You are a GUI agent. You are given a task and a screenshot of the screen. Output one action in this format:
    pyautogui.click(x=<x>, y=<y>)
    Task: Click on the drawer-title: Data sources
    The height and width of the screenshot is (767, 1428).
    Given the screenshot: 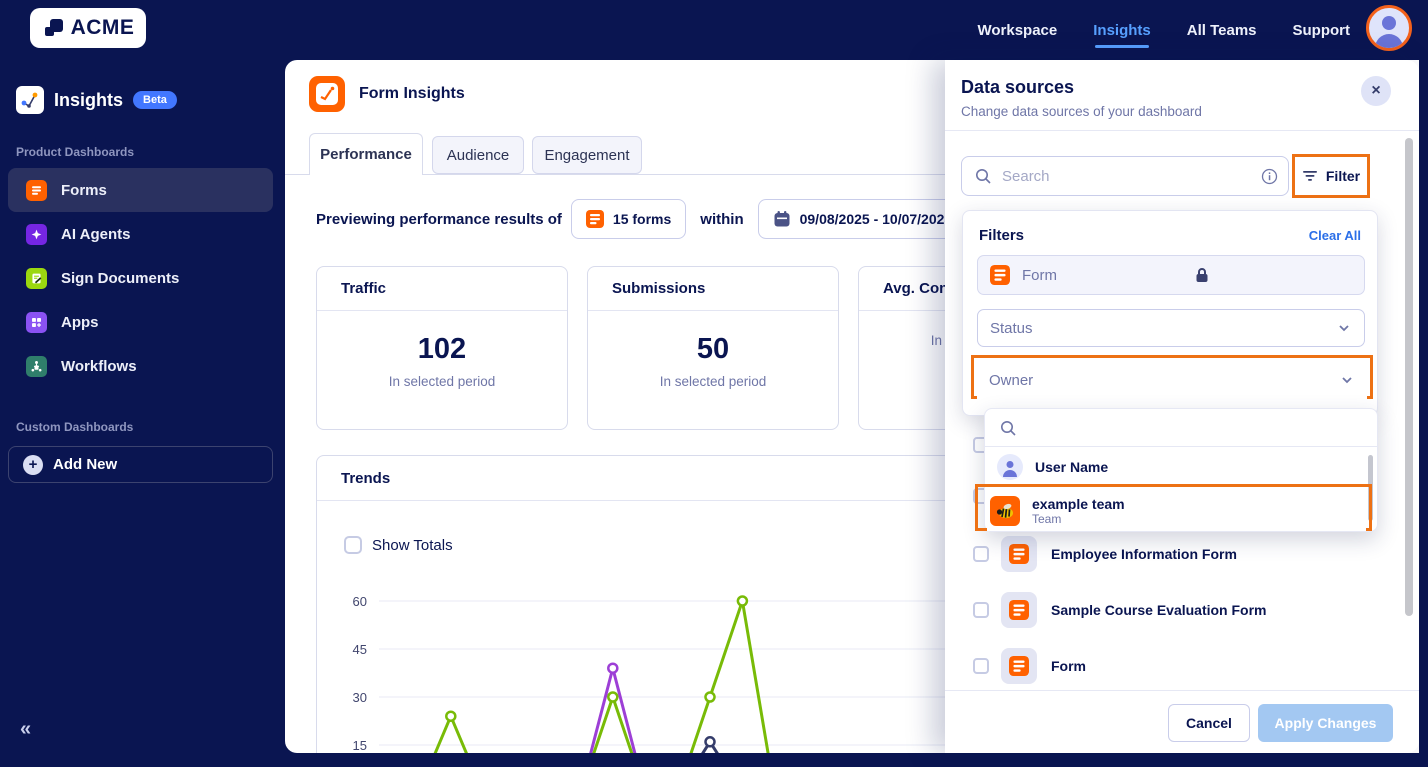 What is the action you would take?
    pyautogui.click(x=1018, y=87)
    